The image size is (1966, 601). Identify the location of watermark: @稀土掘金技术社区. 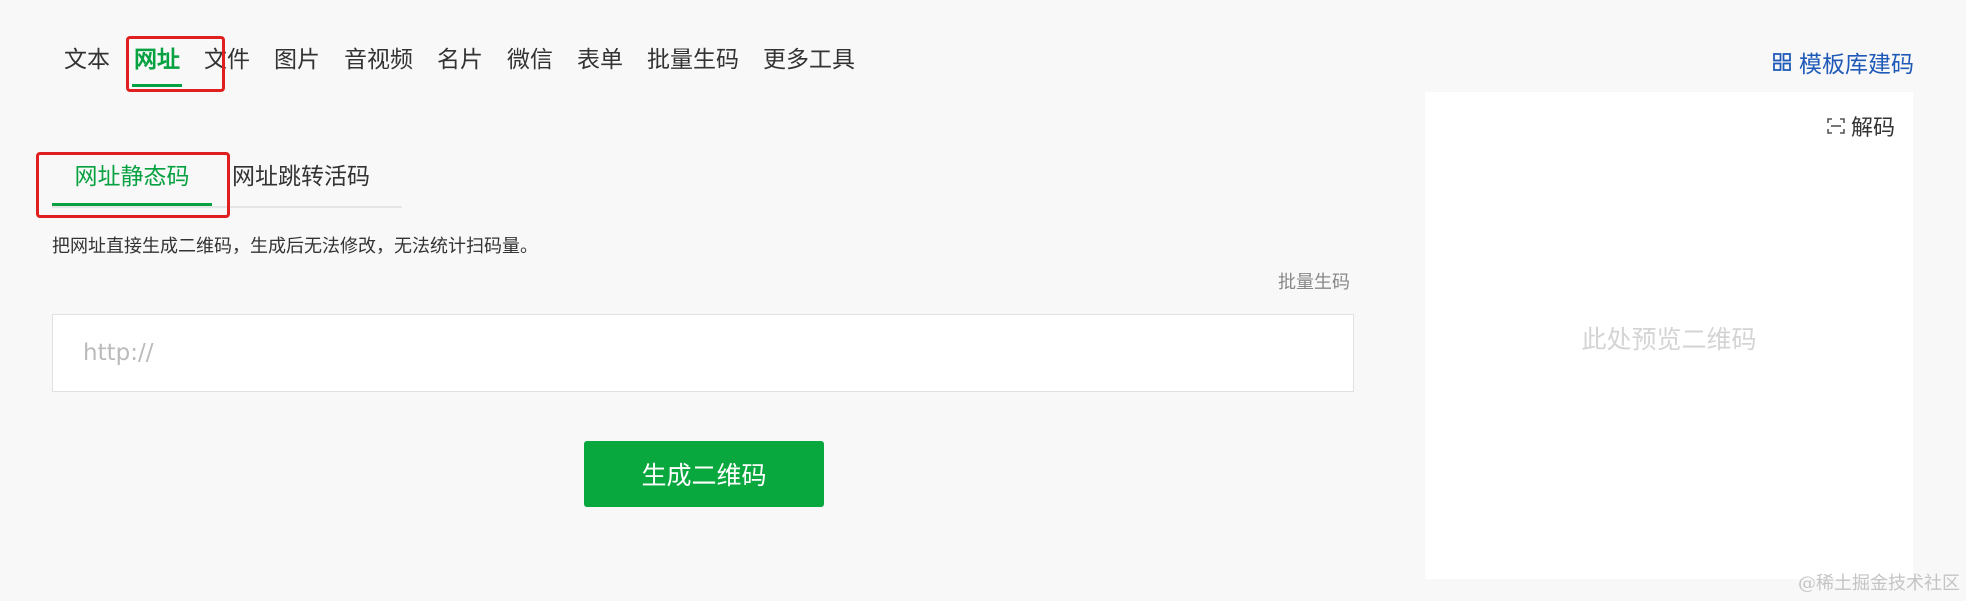
(1879, 583).